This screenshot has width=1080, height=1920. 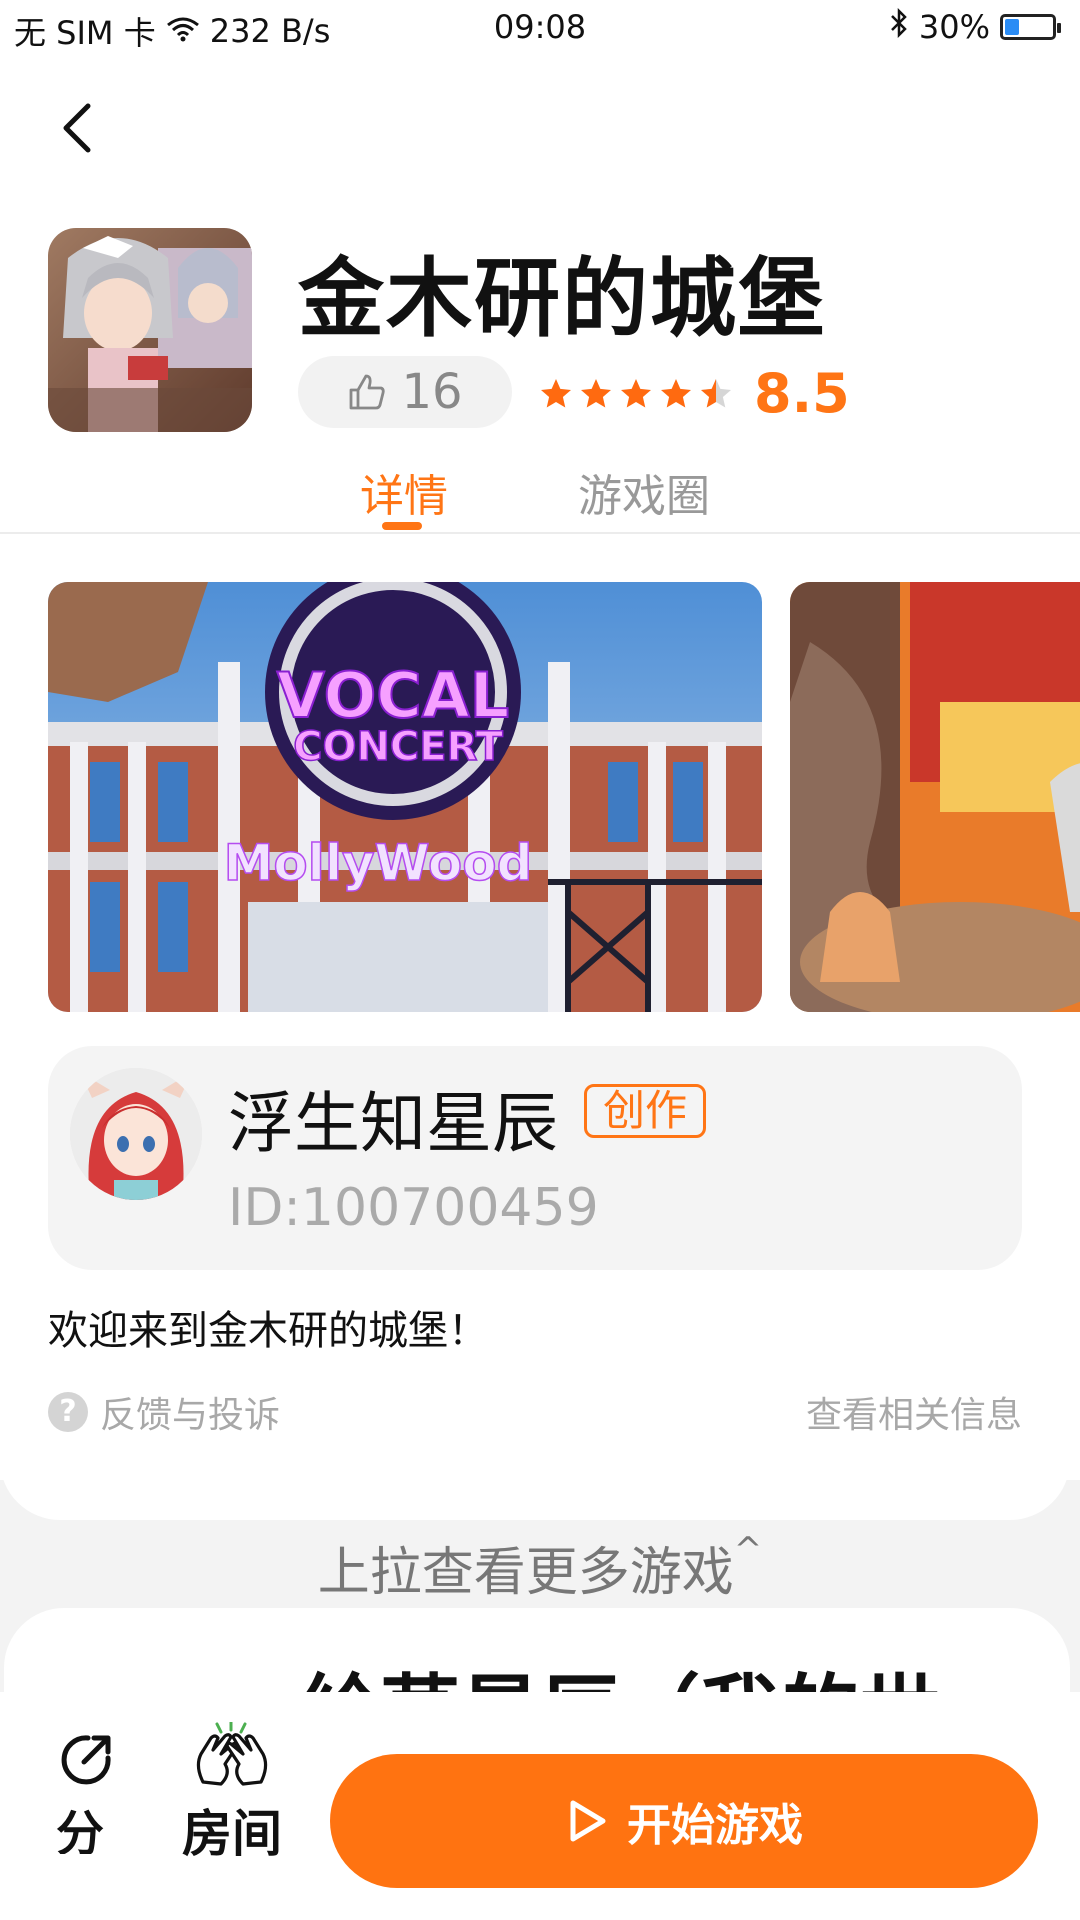 What do you see at coordinates (914, 1412) in the screenshot?
I see `related-info-link: 查看相关信息` at bounding box center [914, 1412].